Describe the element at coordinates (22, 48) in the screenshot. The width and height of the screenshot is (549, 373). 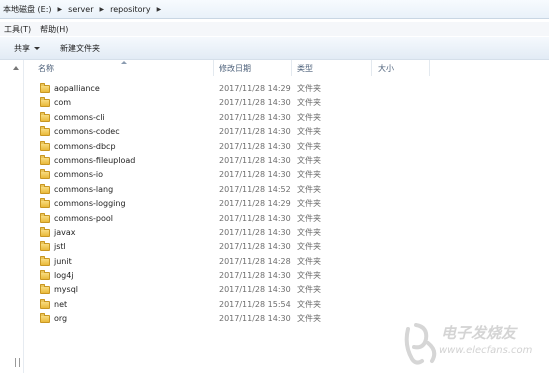
I see `share-label: 共享` at that location.